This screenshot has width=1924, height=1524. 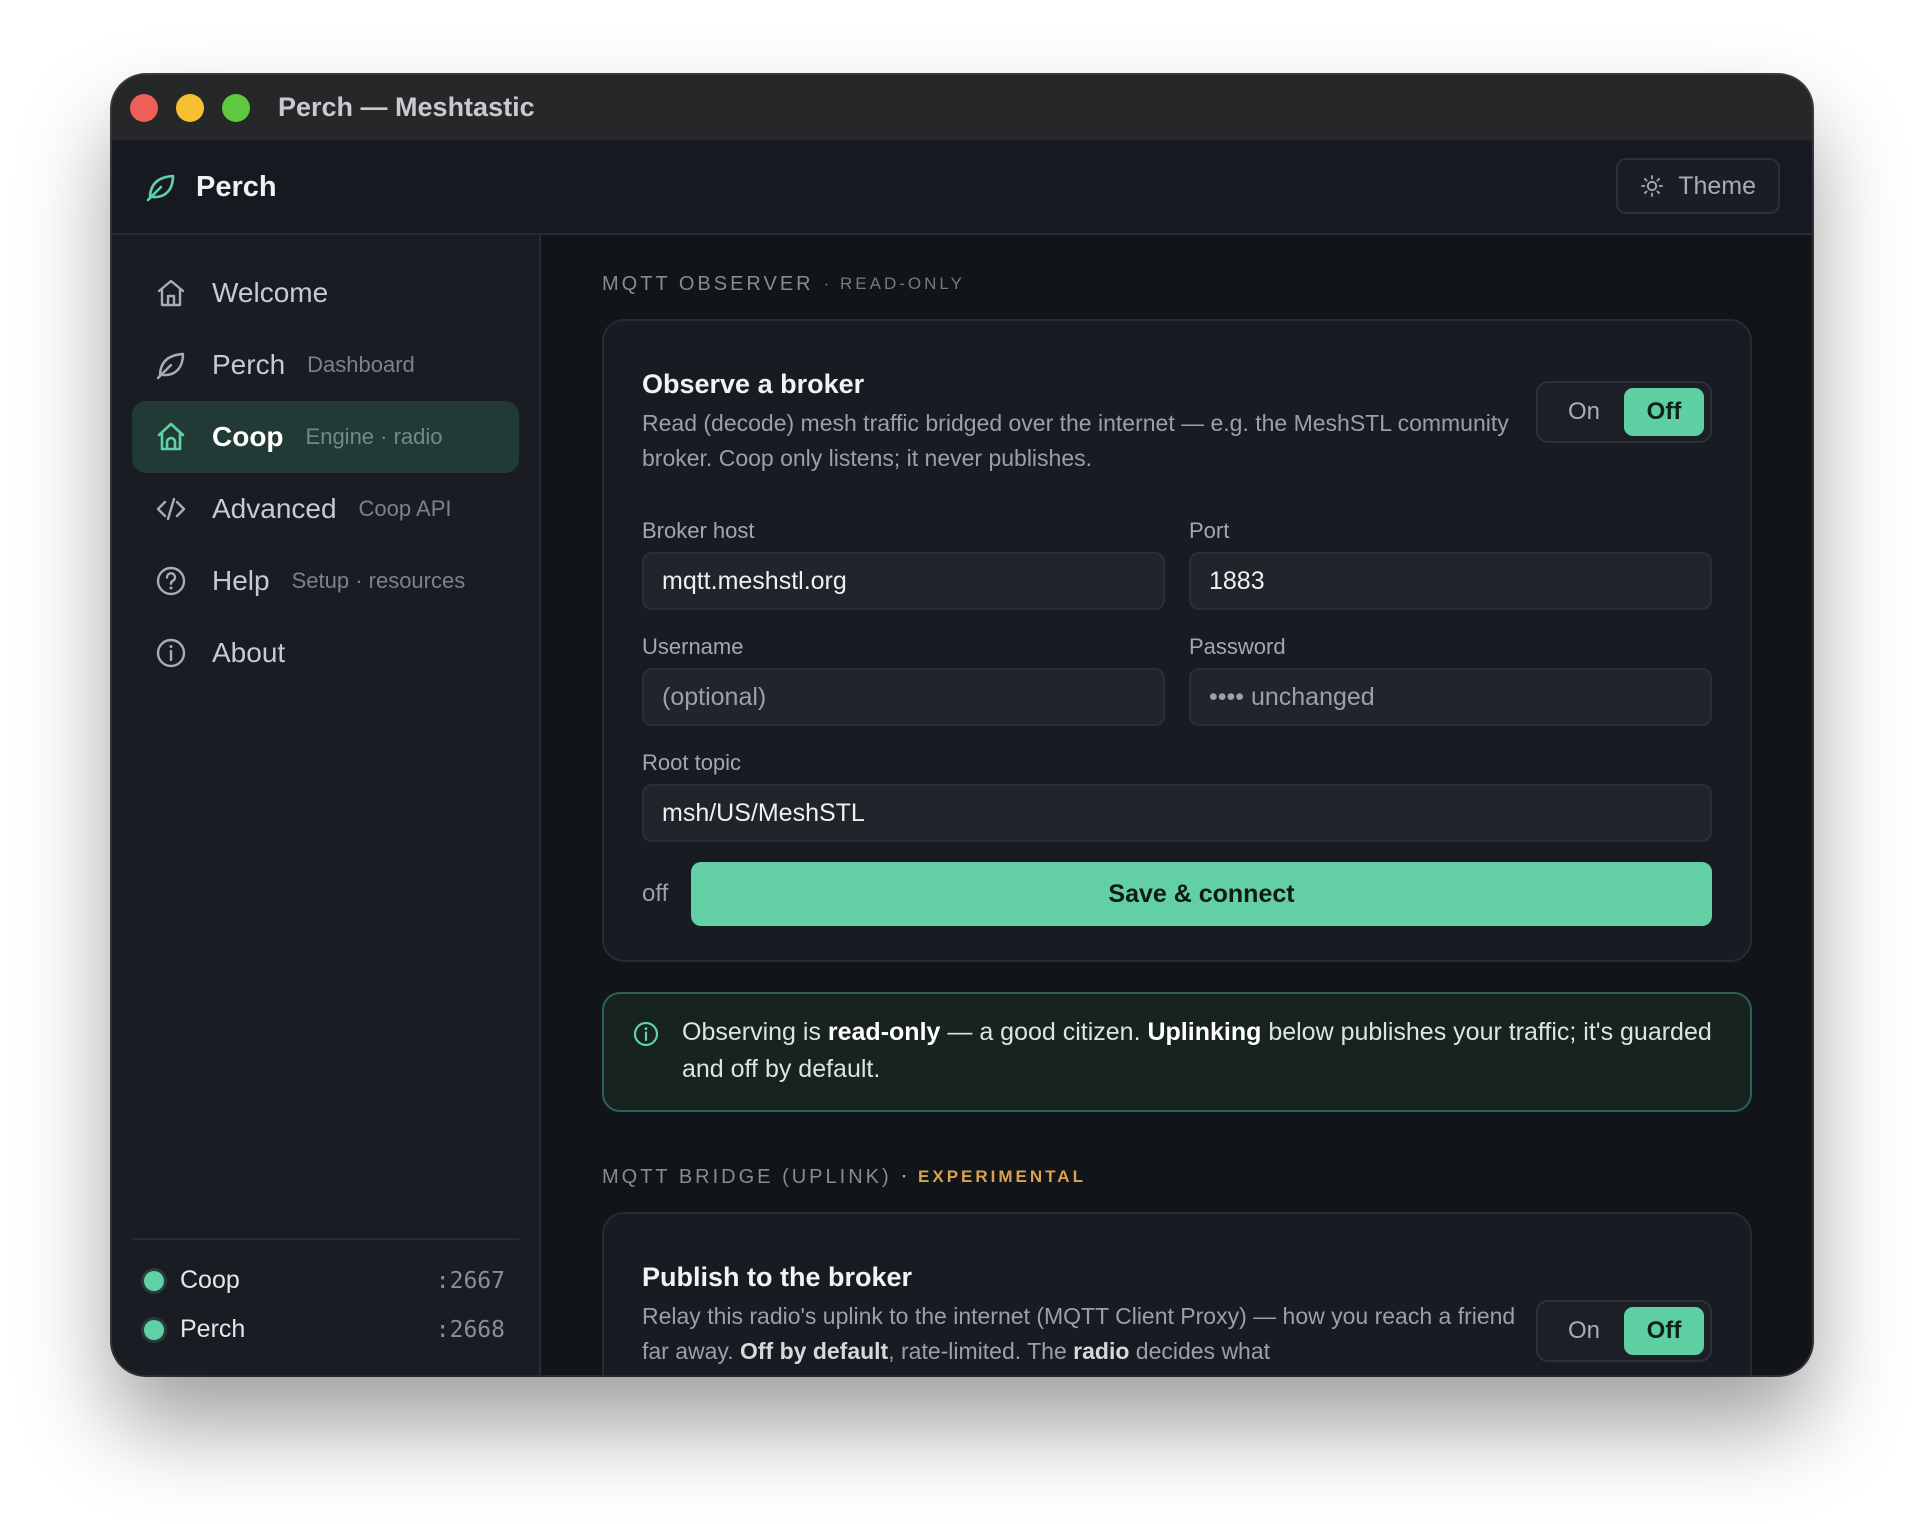 I want to click on sidebar-item-sublabel: Dashboard, so click(x=361, y=364).